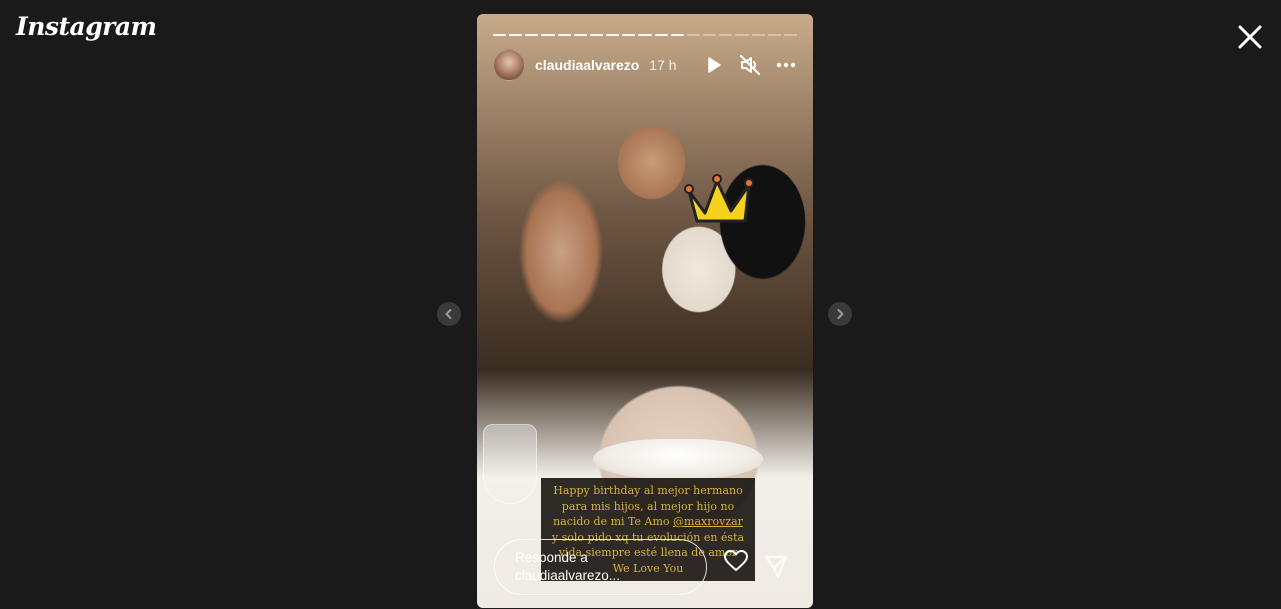  I want to click on next-story-button, so click(840, 314).